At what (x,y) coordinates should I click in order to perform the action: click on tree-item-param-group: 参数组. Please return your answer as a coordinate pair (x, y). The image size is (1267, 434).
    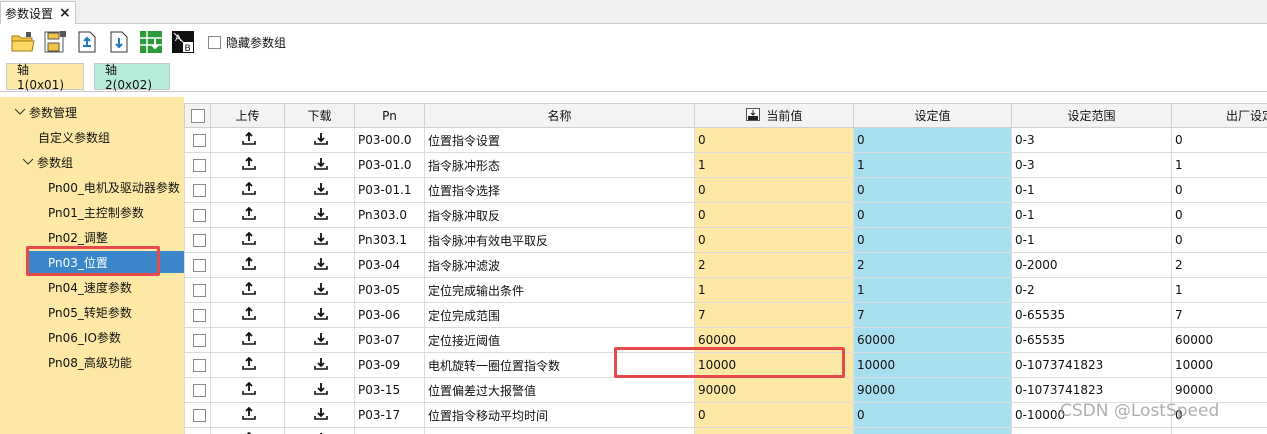
    Looking at the image, I should click on (47, 162).